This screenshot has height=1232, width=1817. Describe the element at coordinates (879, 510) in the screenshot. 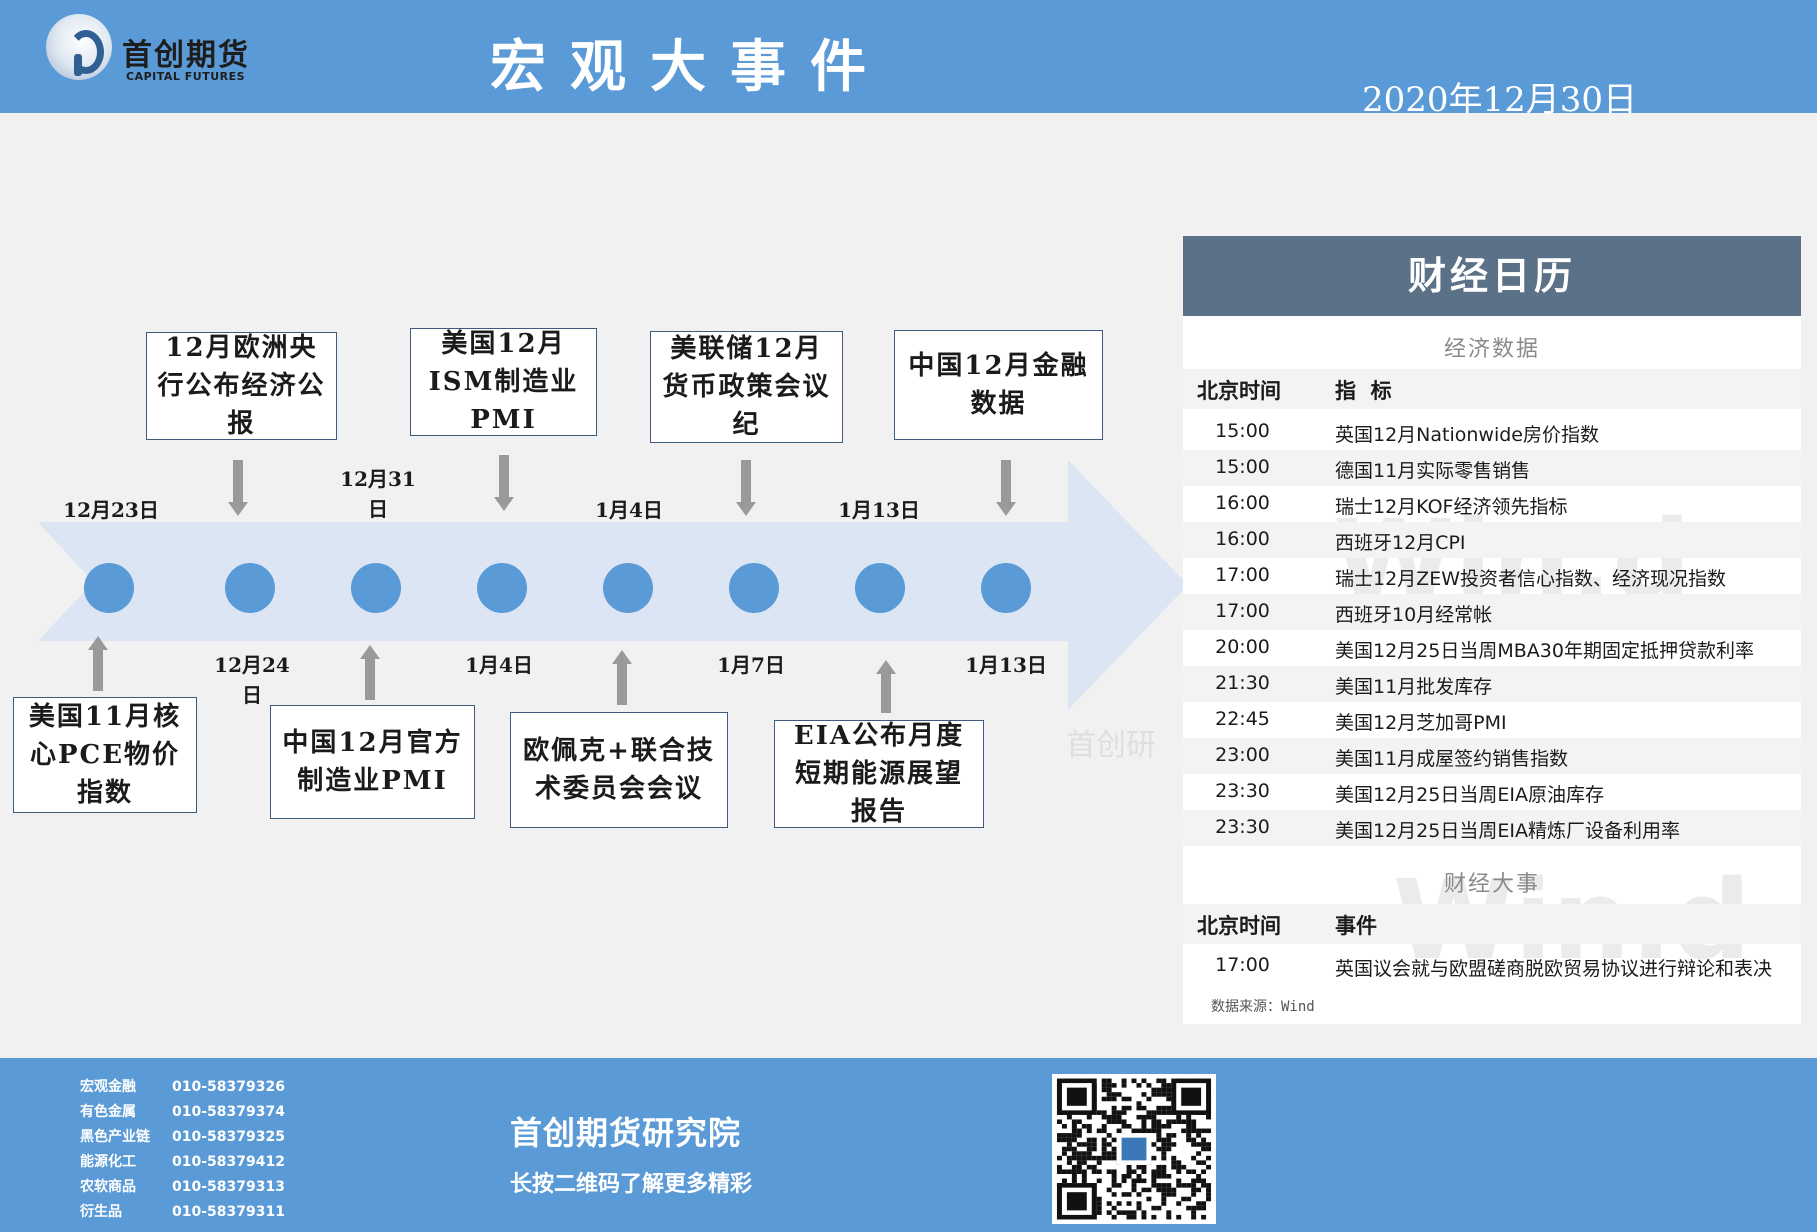

I see `timeline-date-top-4: 1月13日` at that location.